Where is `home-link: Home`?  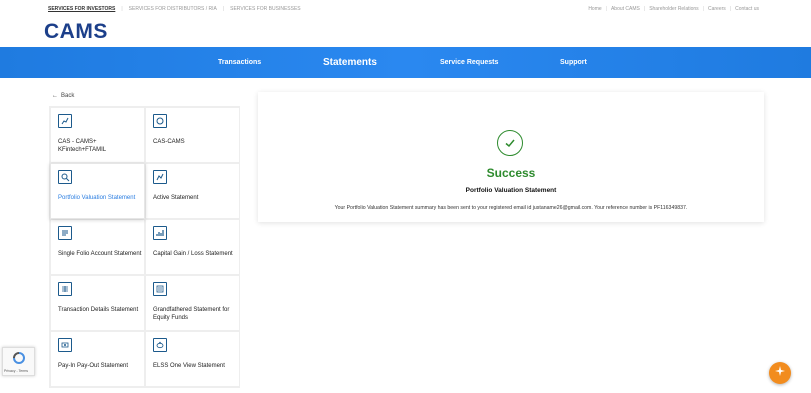
home-link: Home is located at coordinates (594, 9).